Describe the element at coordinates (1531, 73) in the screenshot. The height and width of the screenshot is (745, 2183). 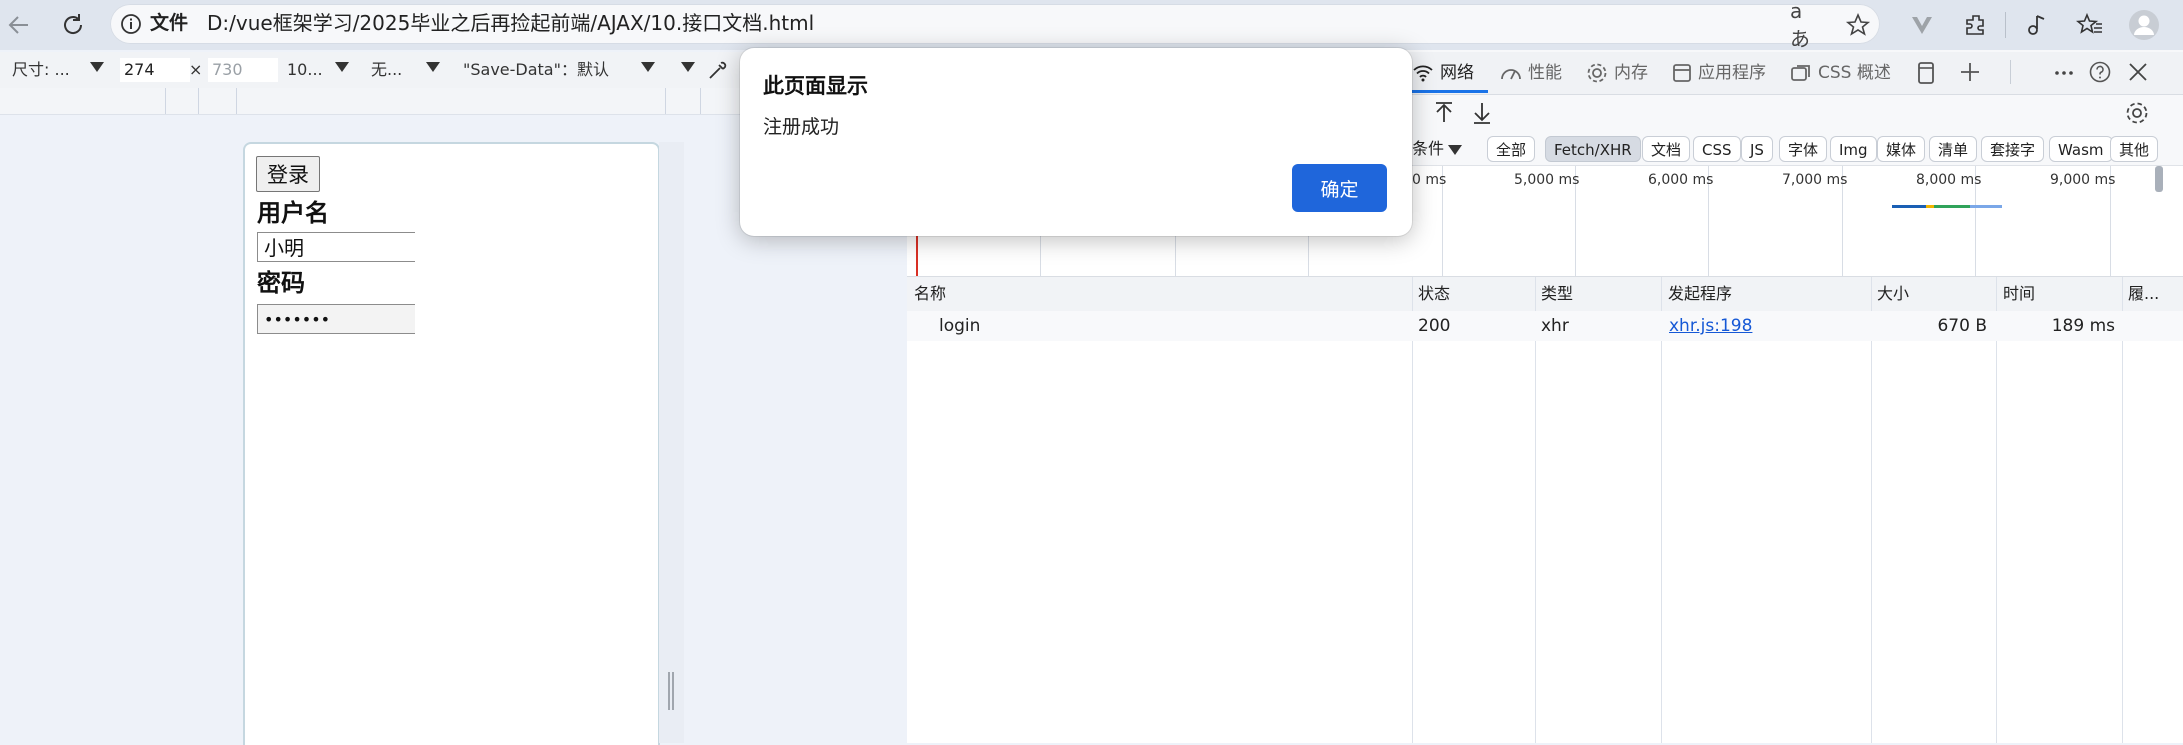
I see `tab-performance: 性能` at that location.